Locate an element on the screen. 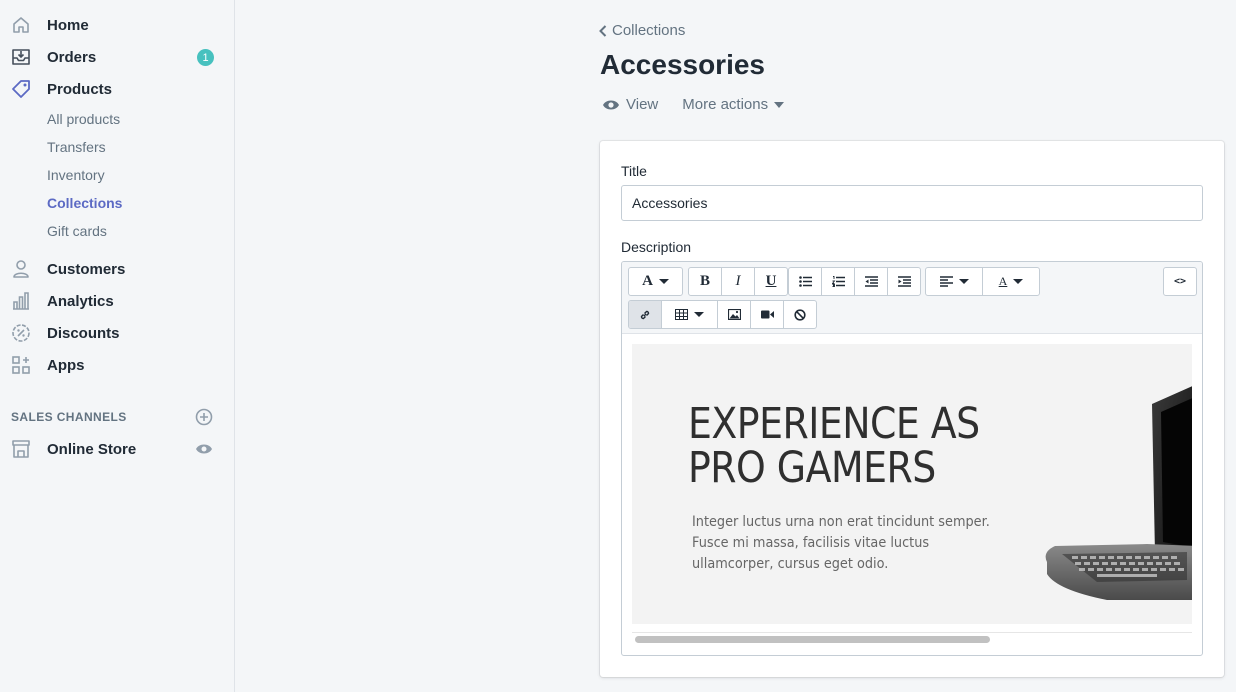  nav-item-home: Home is located at coordinates (117, 25).